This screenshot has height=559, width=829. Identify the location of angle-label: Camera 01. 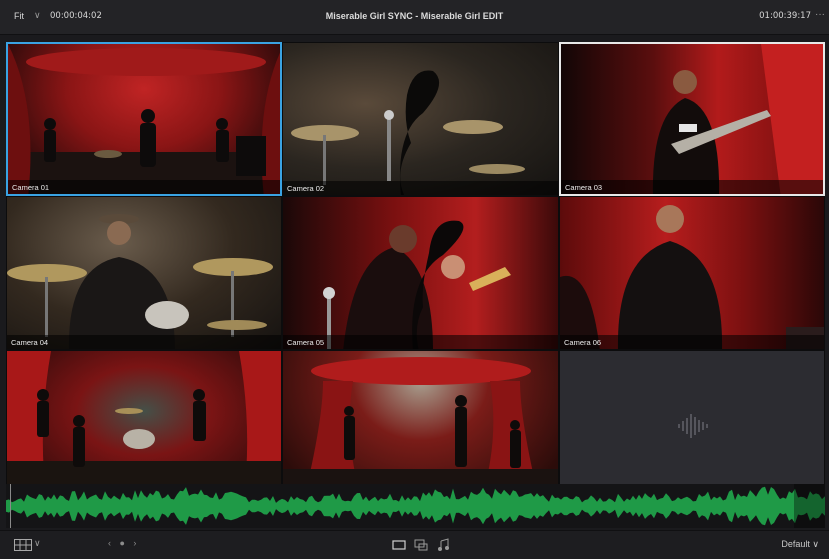
(144, 187).